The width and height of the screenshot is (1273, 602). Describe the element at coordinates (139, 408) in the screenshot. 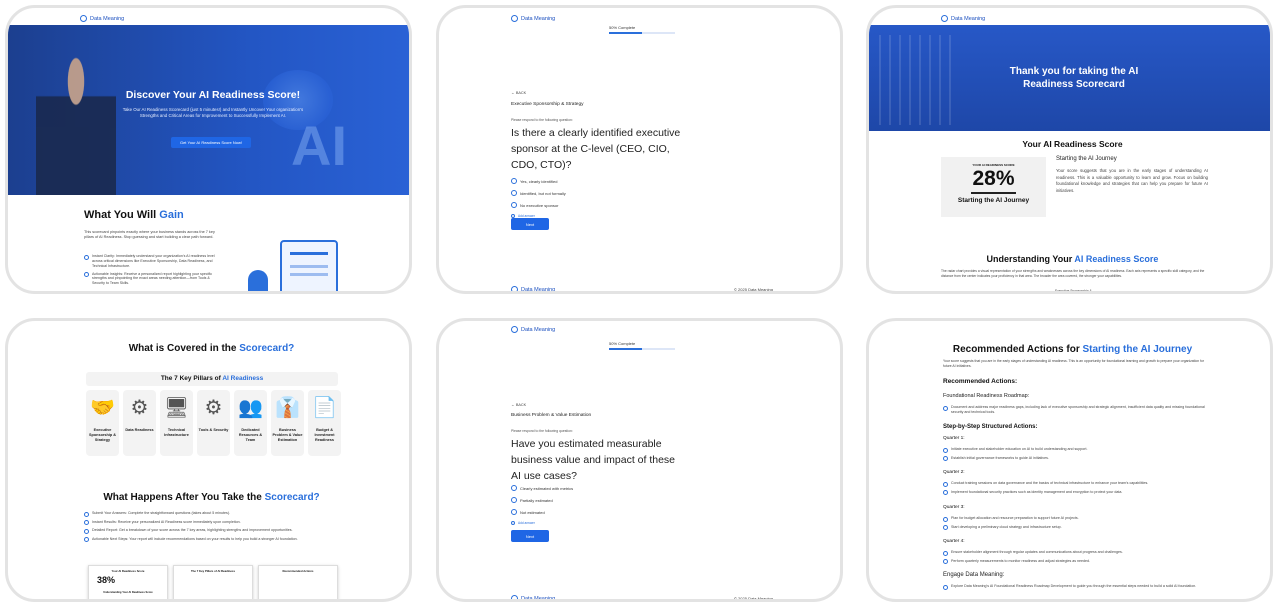

I see `data-icon: ⚙` at that location.